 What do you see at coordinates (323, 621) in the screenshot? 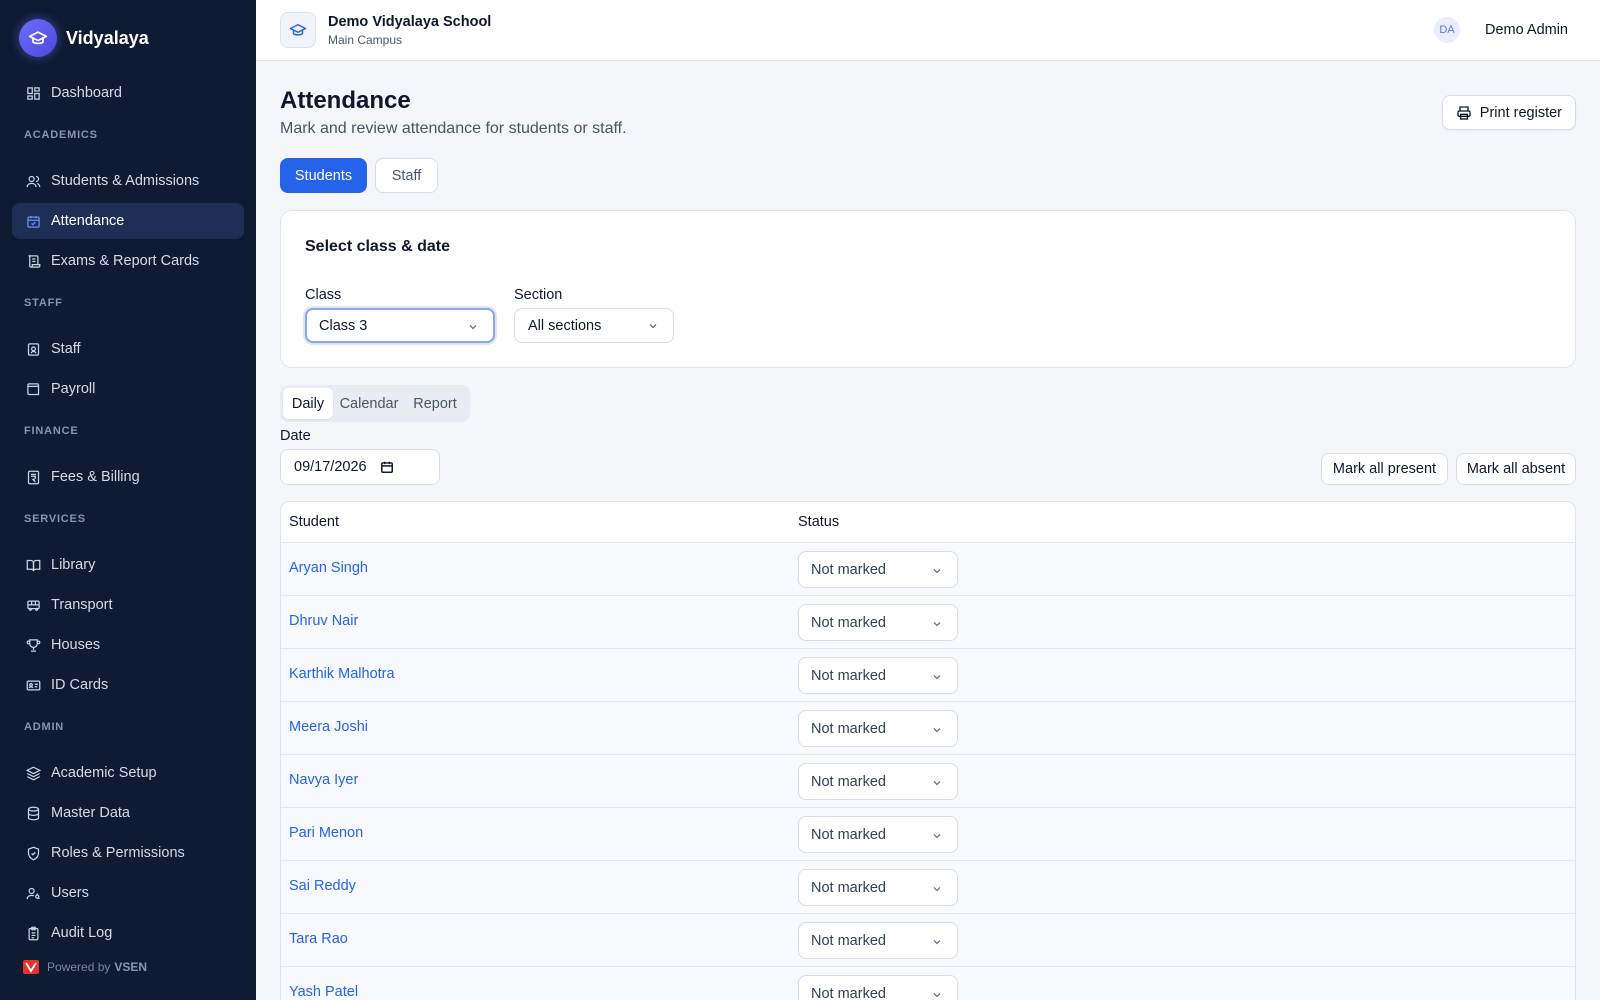
I see `student-name-link: Dhruv Nair` at bounding box center [323, 621].